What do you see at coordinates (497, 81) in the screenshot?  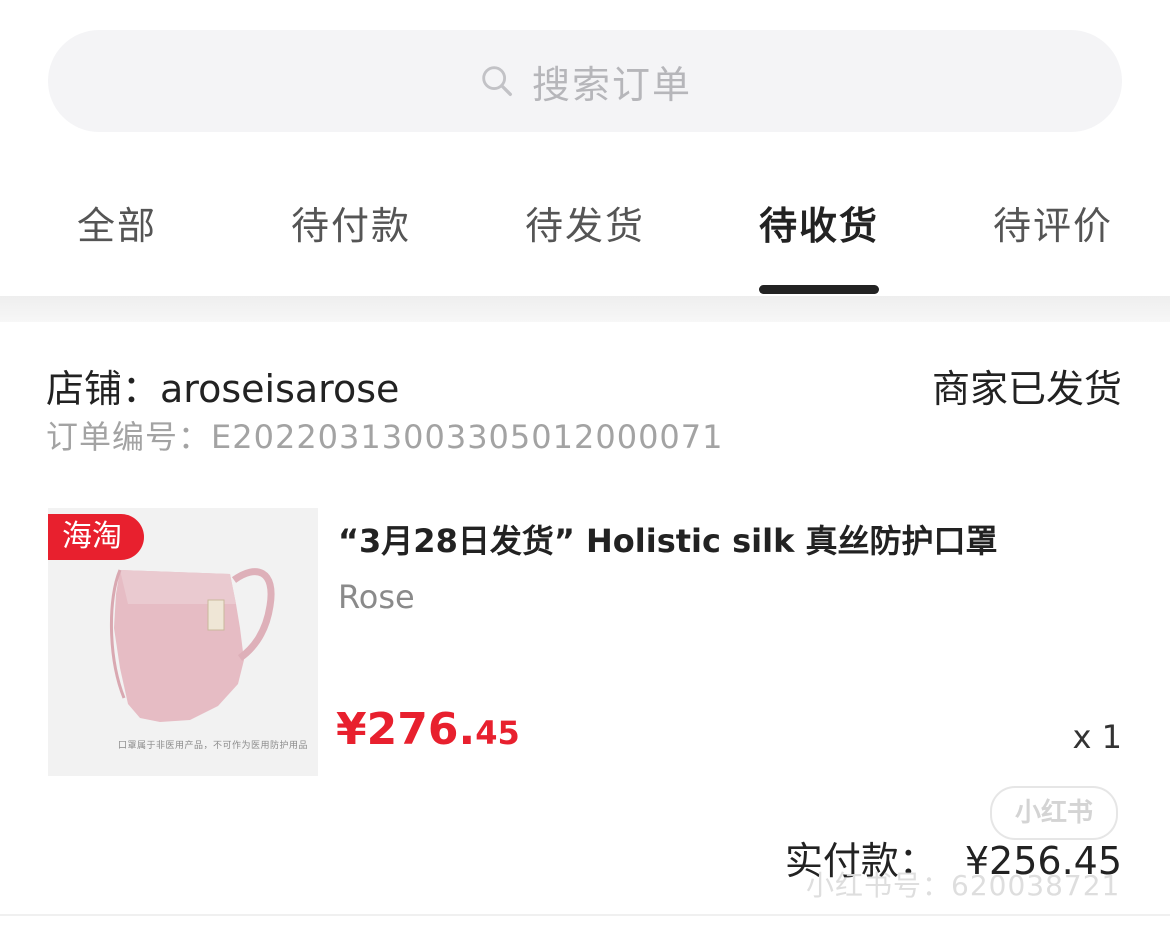 I see `search-icon` at bounding box center [497, 81].